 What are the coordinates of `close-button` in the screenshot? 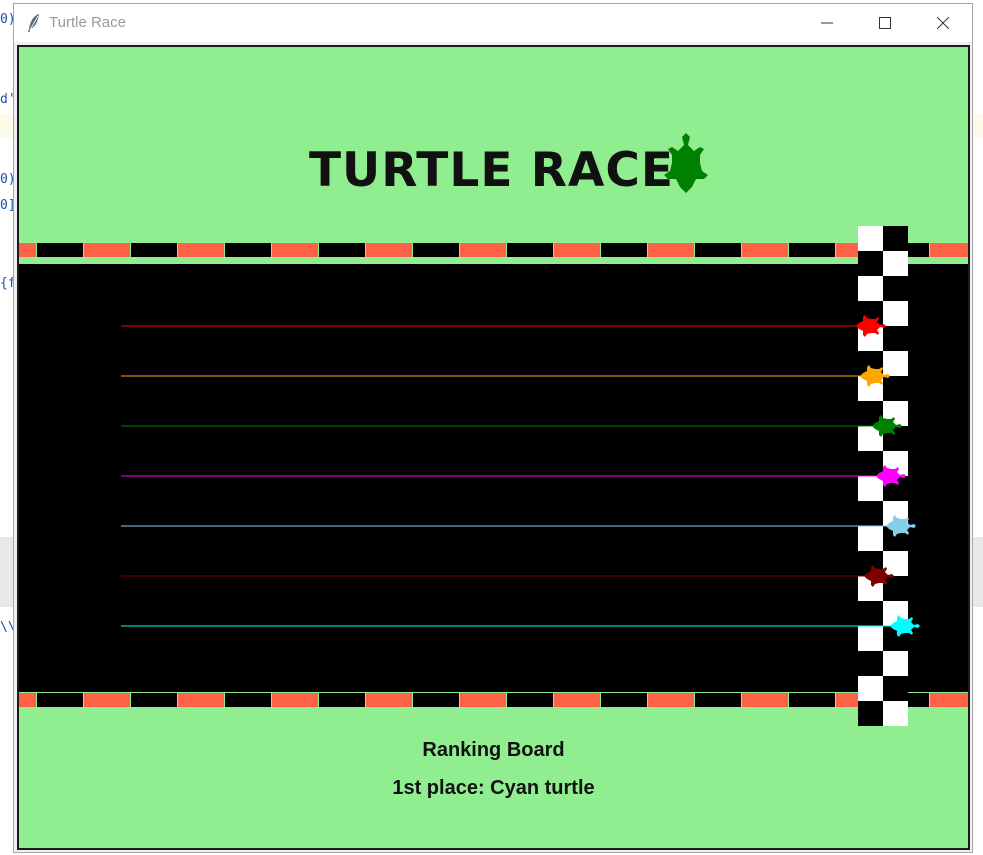 It's located at (943, 23).